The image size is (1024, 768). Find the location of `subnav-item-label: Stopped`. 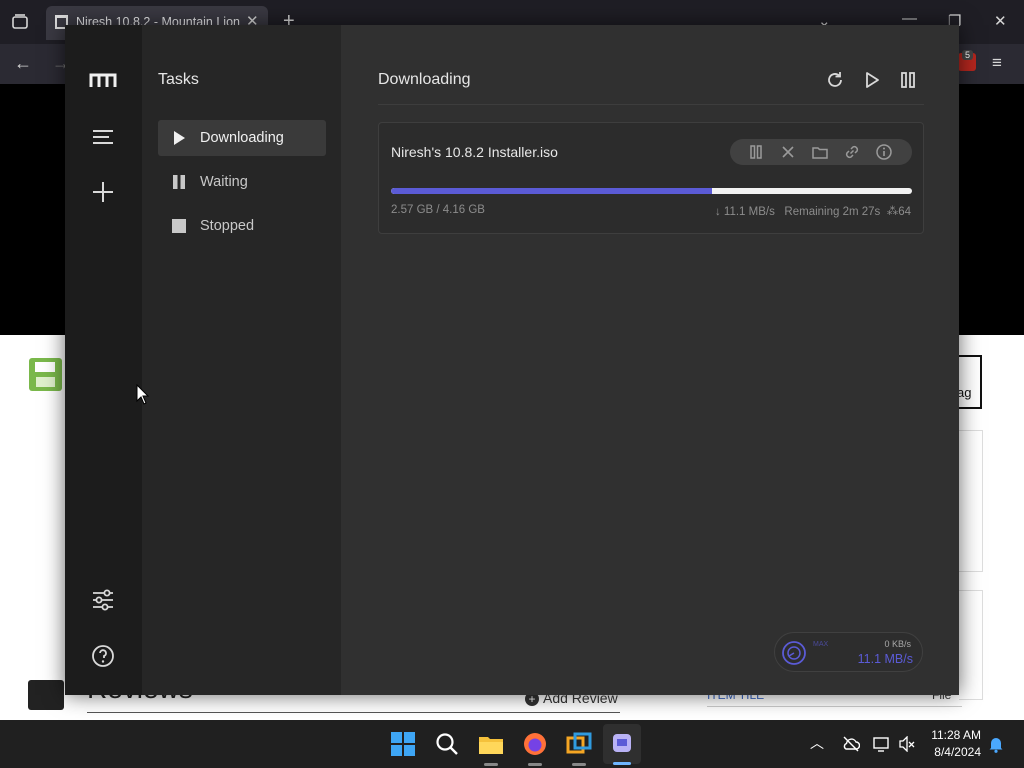

subnav-item-label: Stopped is located at coordinates (227, 226).